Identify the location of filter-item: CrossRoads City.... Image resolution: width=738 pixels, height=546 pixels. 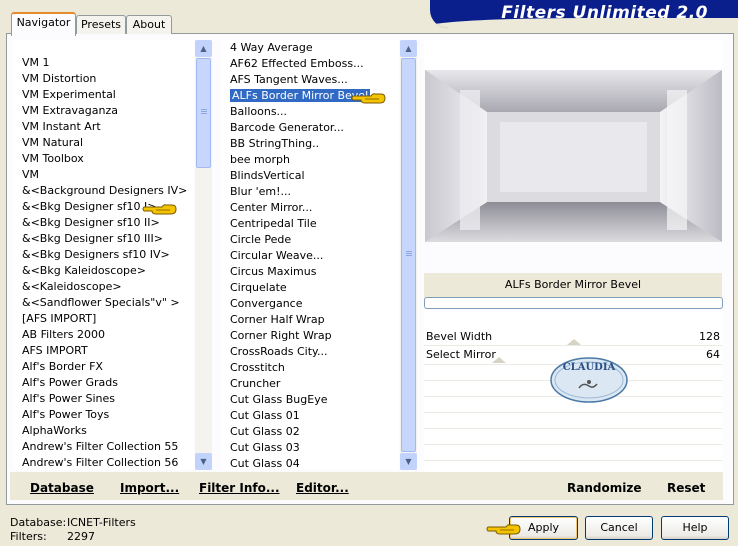
(278, 352).